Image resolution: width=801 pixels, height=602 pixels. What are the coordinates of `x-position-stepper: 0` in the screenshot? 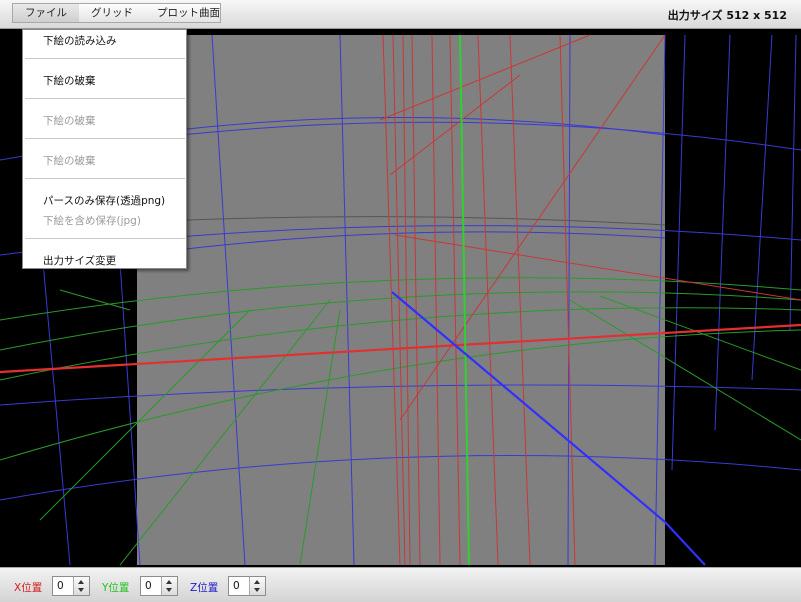 It's located at (71, 586).